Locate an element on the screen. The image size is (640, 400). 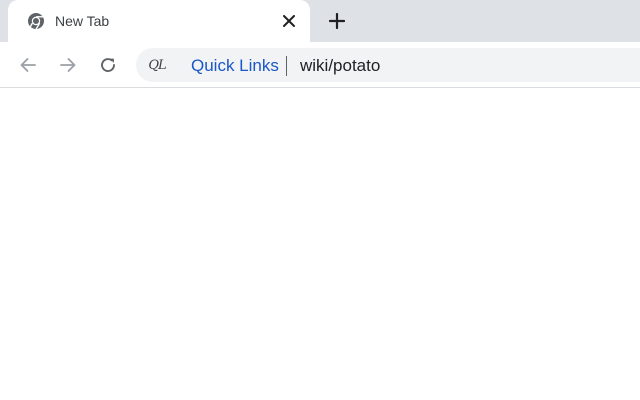
back-button is located at coordinates (28, 65).